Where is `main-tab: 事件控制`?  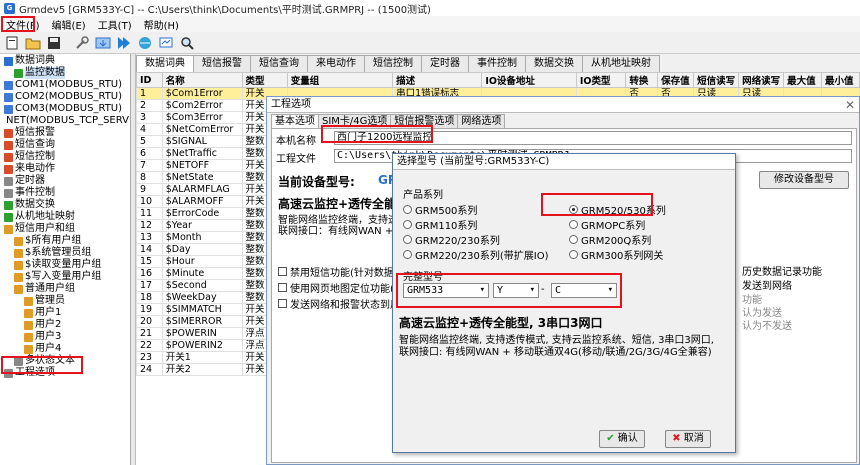
main-tab: 事件控制 is located at coordinates (497, 63).